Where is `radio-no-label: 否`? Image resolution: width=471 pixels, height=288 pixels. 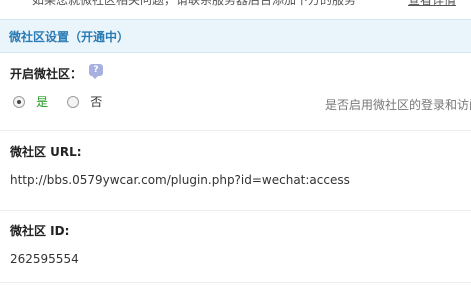 radio-no-label: 否 is located at coordinates (96, 102).